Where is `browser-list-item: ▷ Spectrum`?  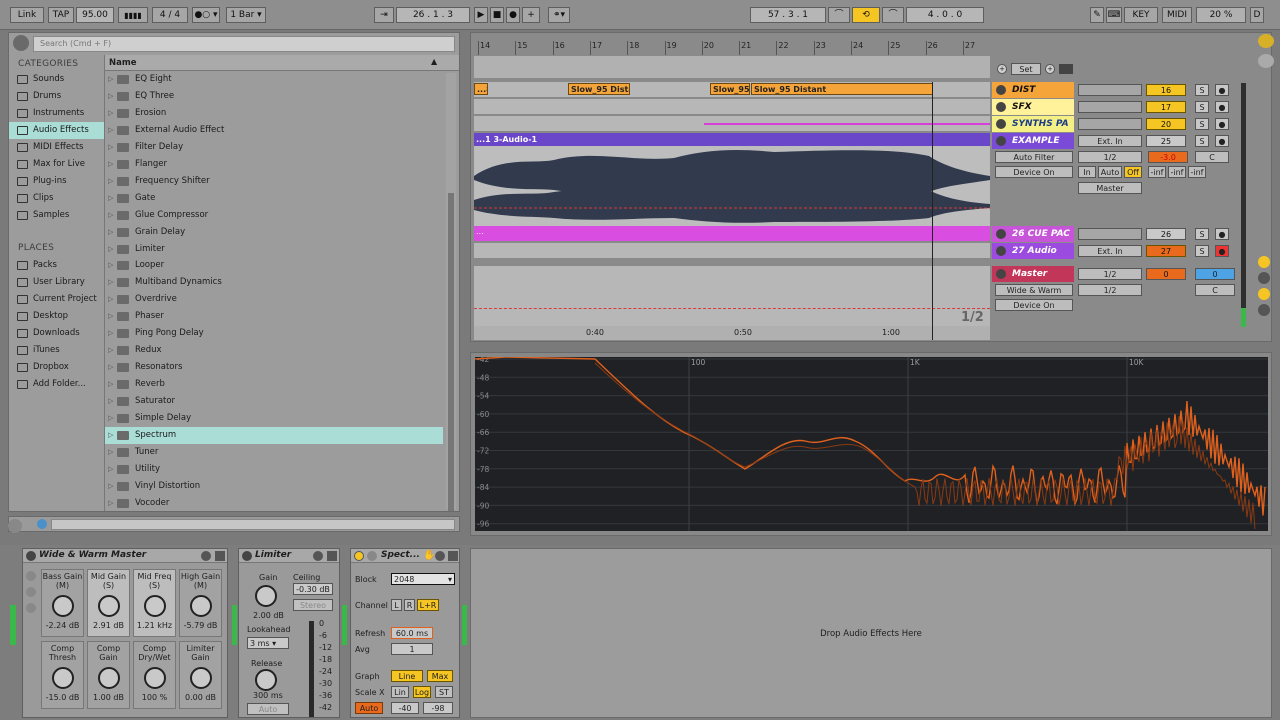
browser-list-item: ▷ Spectrum is located at coordinates (274, 435).